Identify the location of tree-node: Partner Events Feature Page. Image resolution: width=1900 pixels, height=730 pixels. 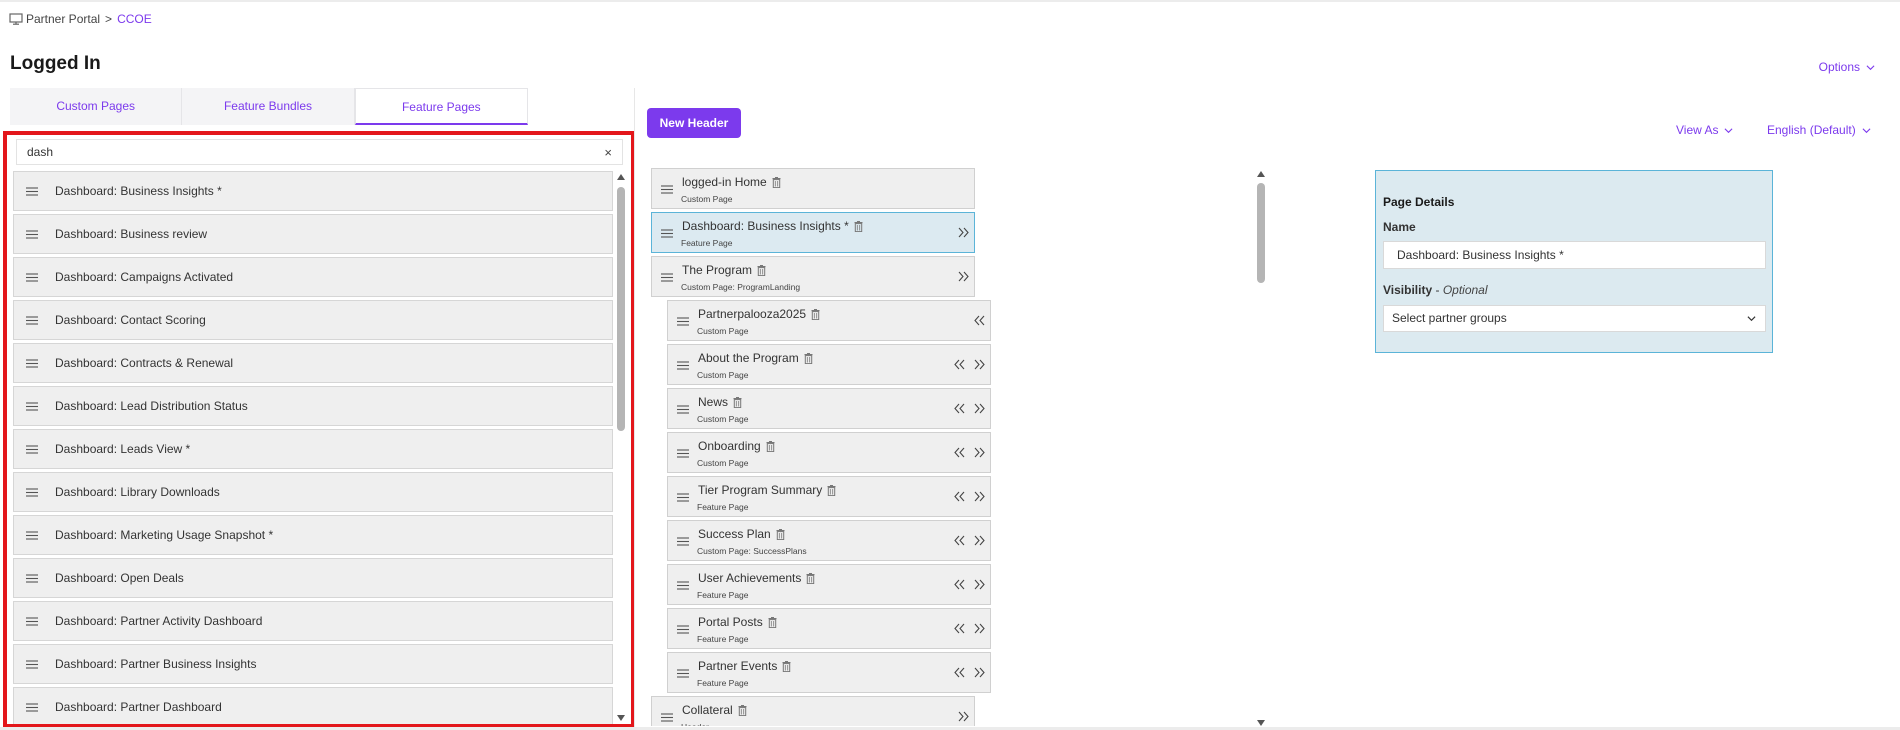
(829, 672).